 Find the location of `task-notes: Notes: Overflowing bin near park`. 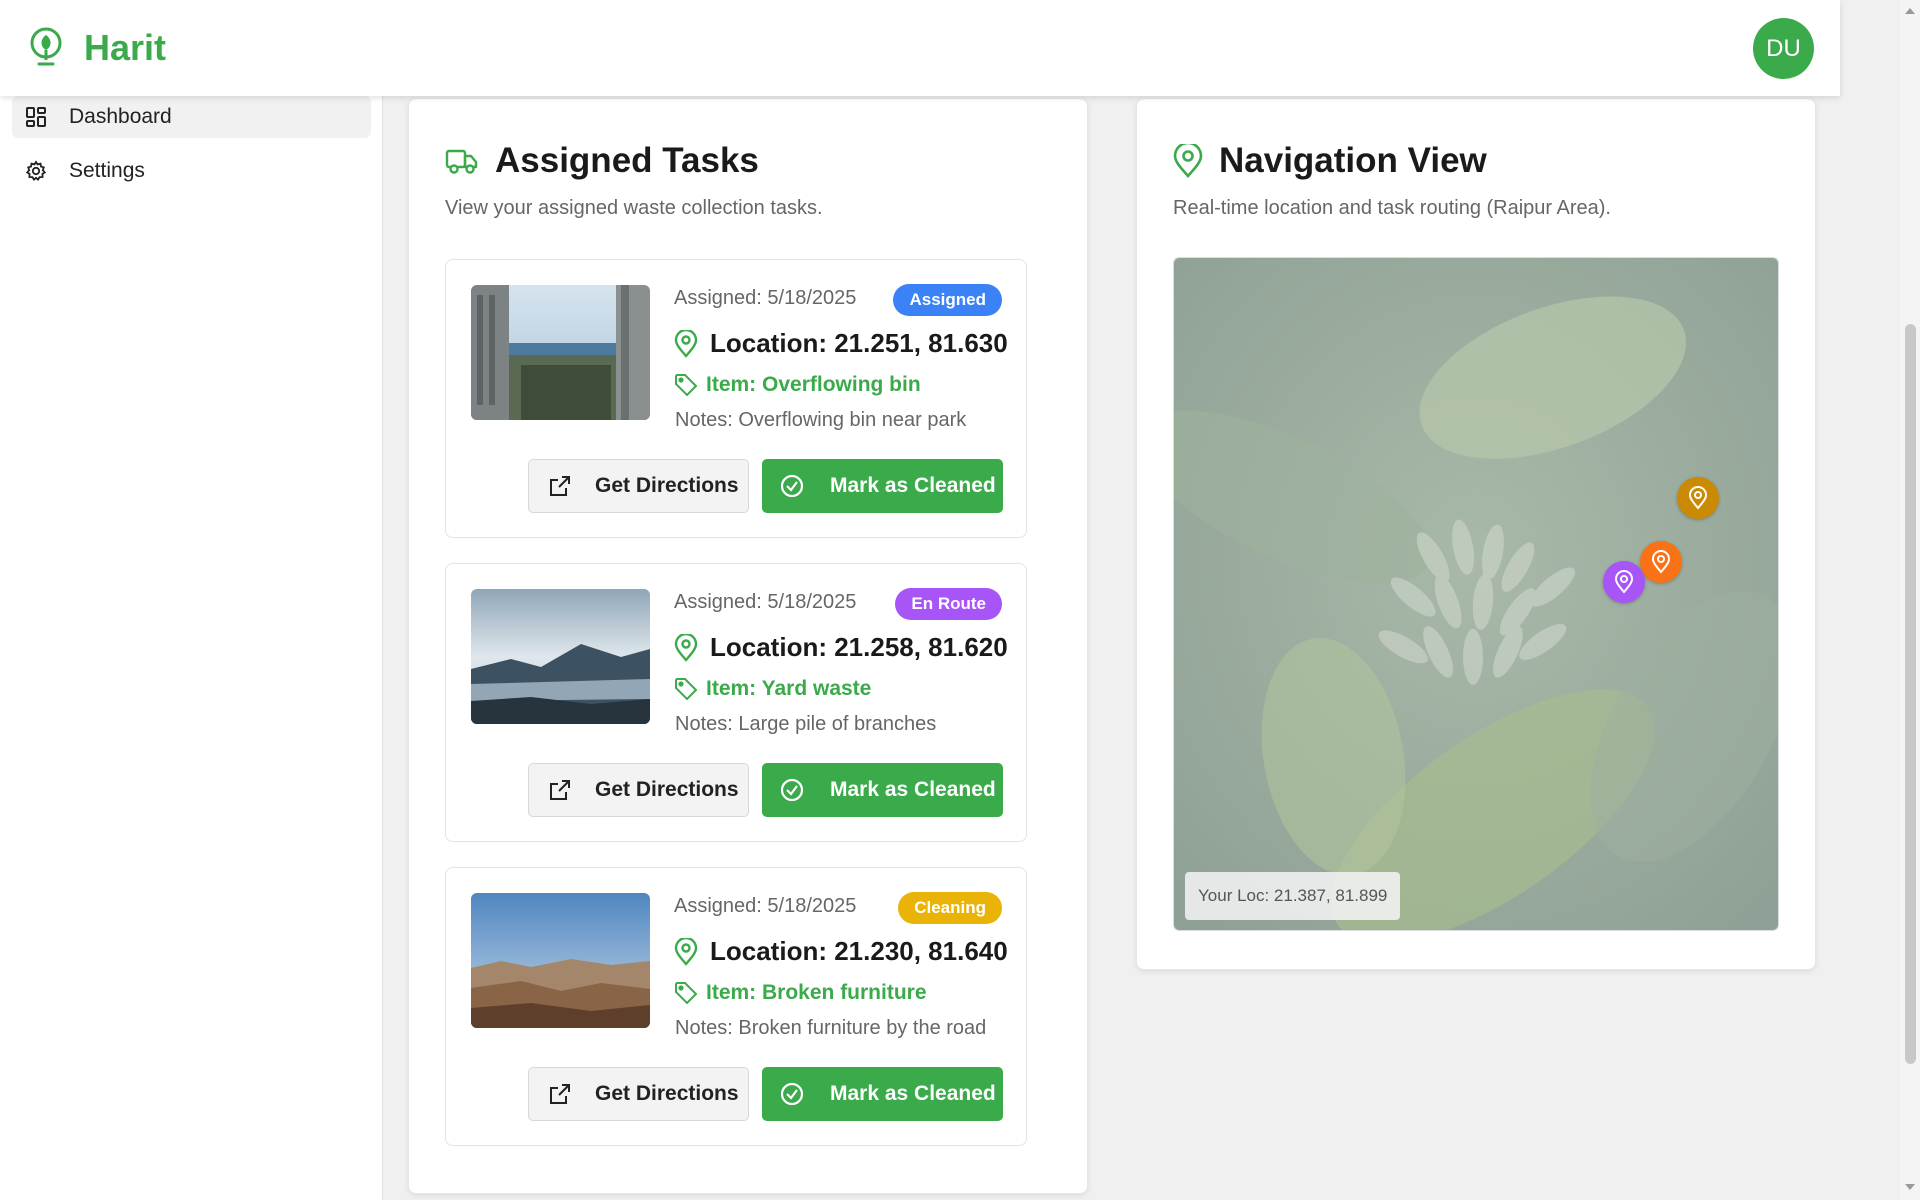

task-notes: Notes: Overflowing bin near park is located at coordinates (821, 420).